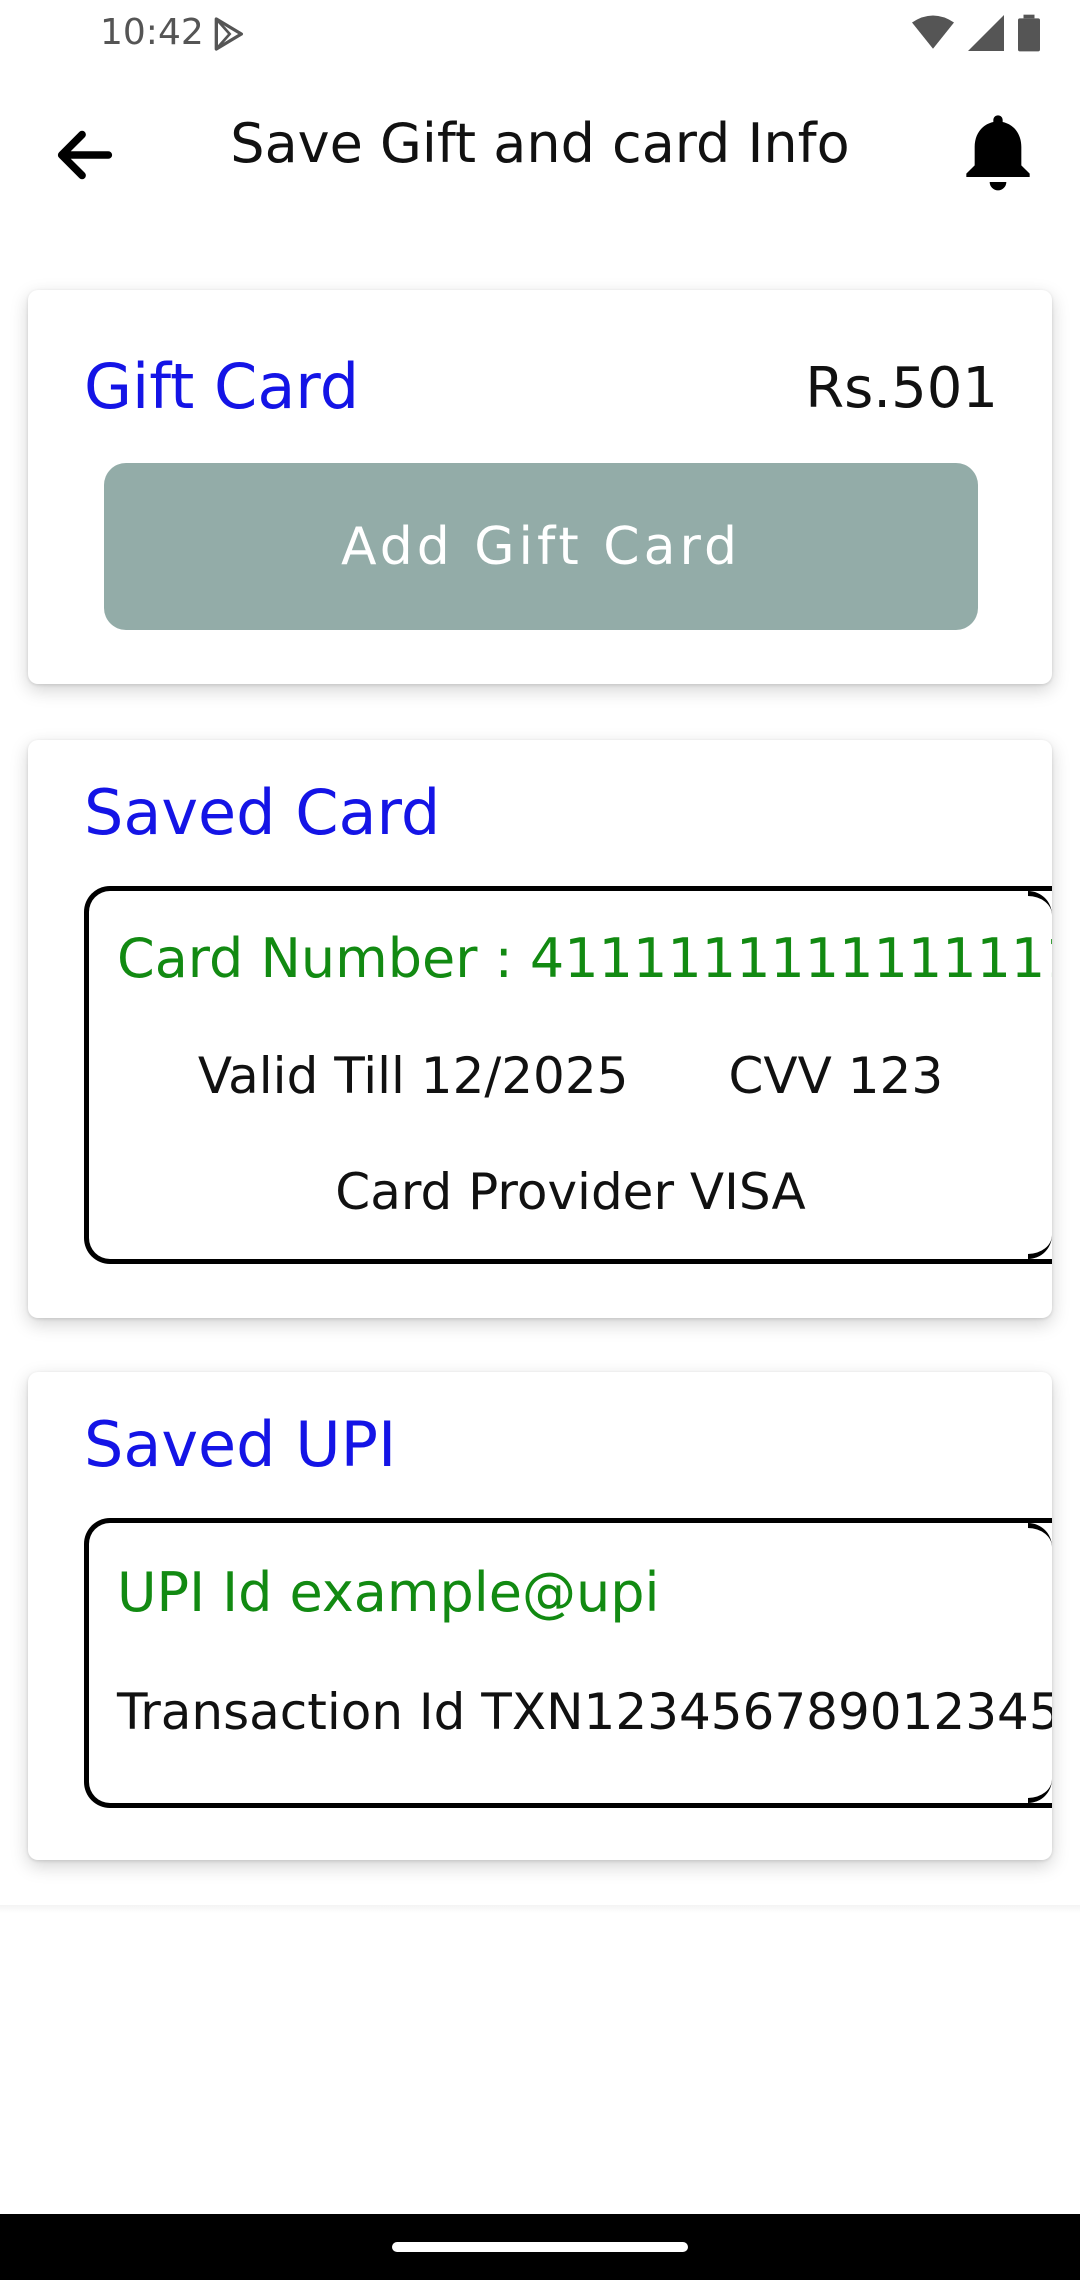 The height and width of the screenshot is (2280, 1080). What do you see at coordinates (222, 386) in the screenshot?
I see `gift-card-title: Gift Card` at bounding box center [222, 386].